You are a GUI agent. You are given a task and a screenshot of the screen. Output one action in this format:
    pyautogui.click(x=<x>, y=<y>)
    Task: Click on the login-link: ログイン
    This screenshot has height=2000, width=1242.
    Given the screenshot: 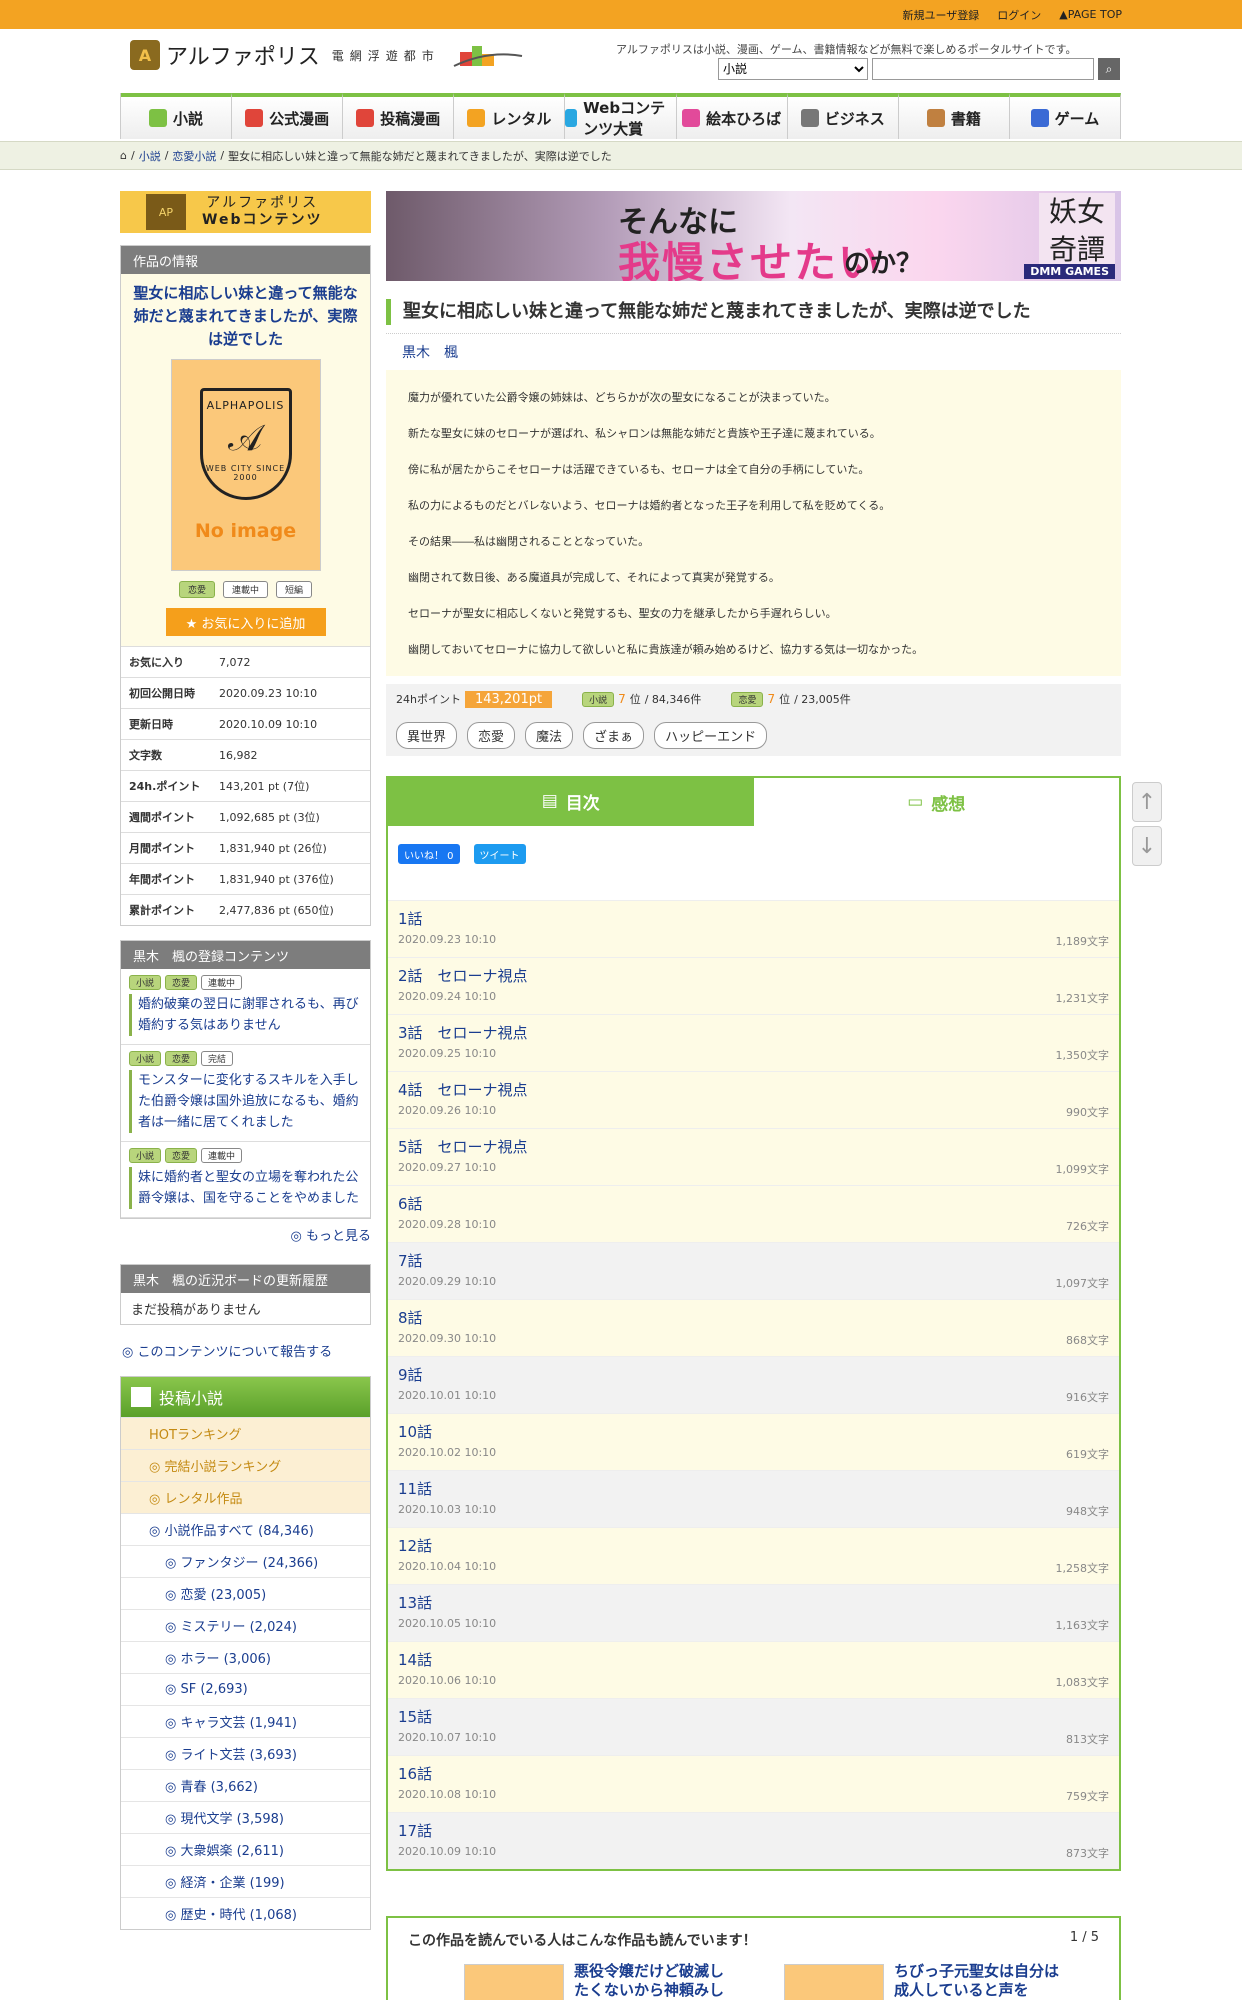 What is the action you would take?
    pyautogui.click(x=1019, y=15)
    